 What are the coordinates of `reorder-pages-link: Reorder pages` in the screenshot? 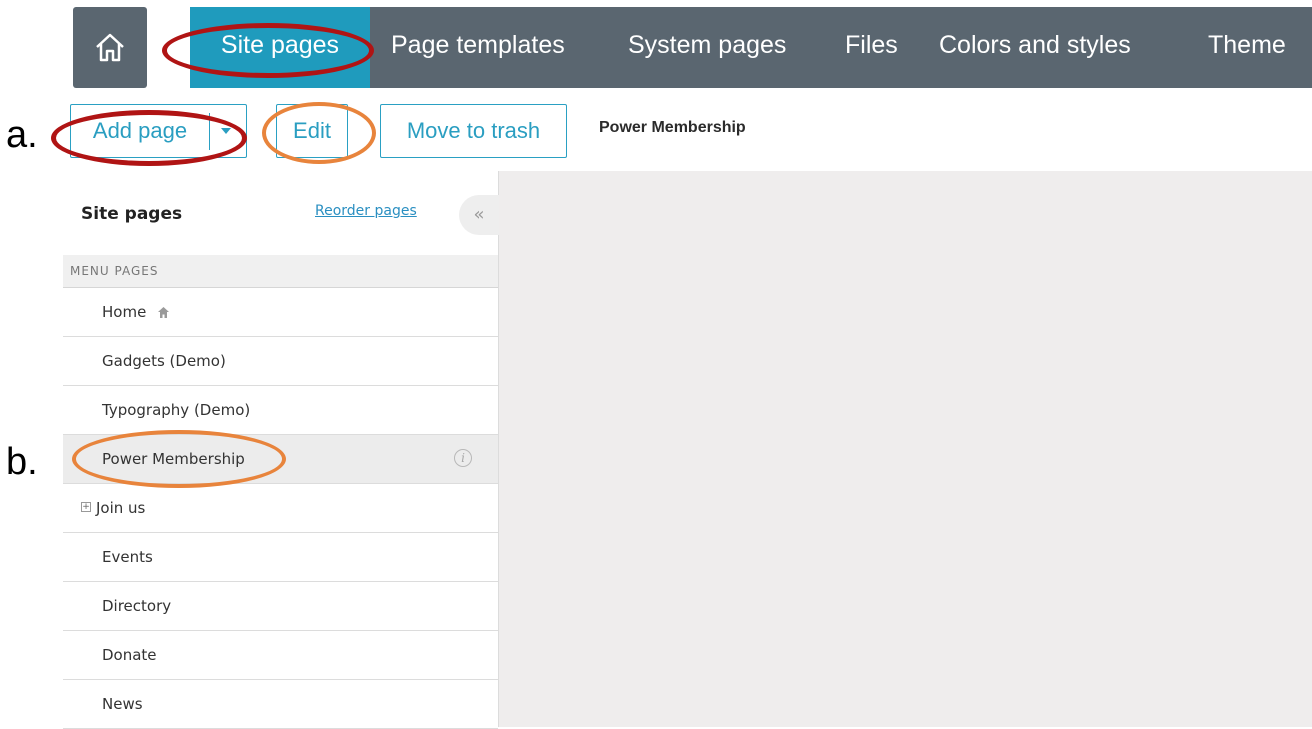 It's located at (366, 211).